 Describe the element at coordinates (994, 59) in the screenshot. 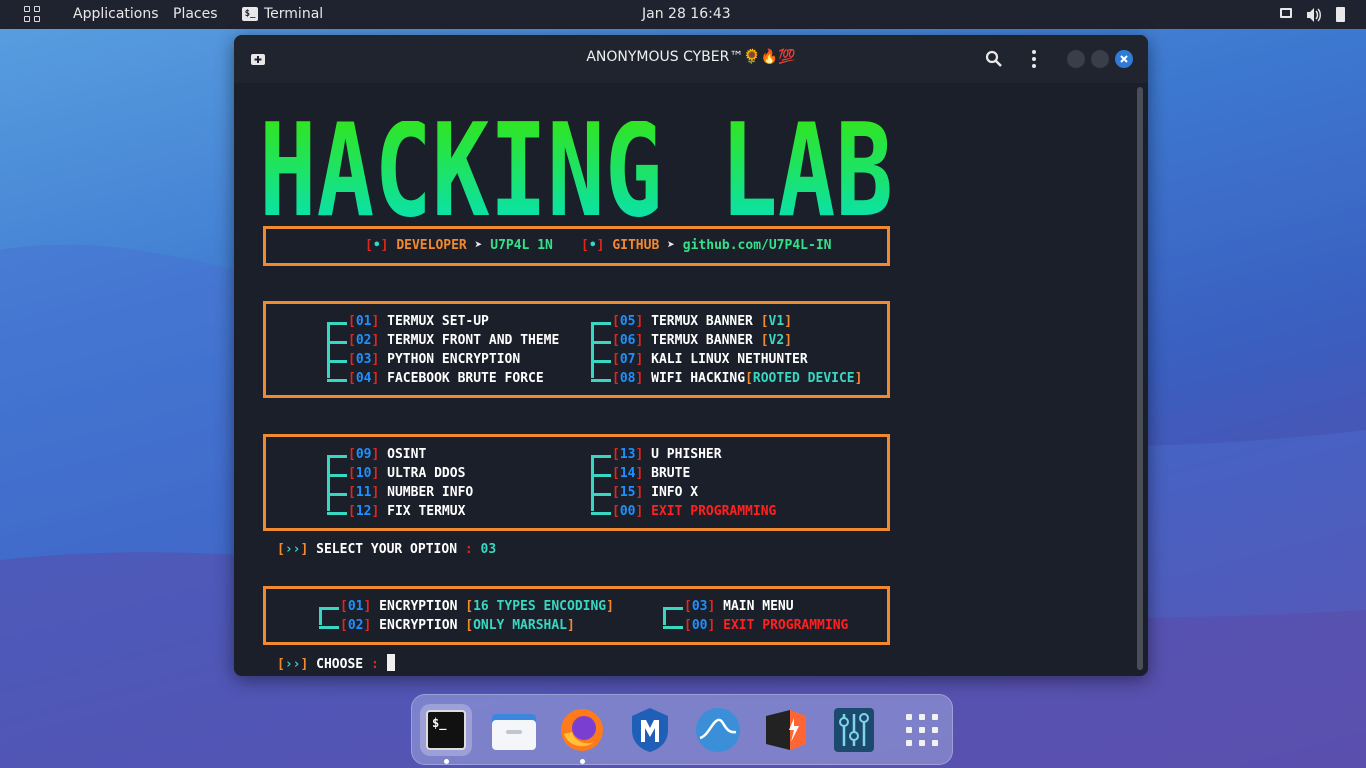

I see `search-icon` at that location.